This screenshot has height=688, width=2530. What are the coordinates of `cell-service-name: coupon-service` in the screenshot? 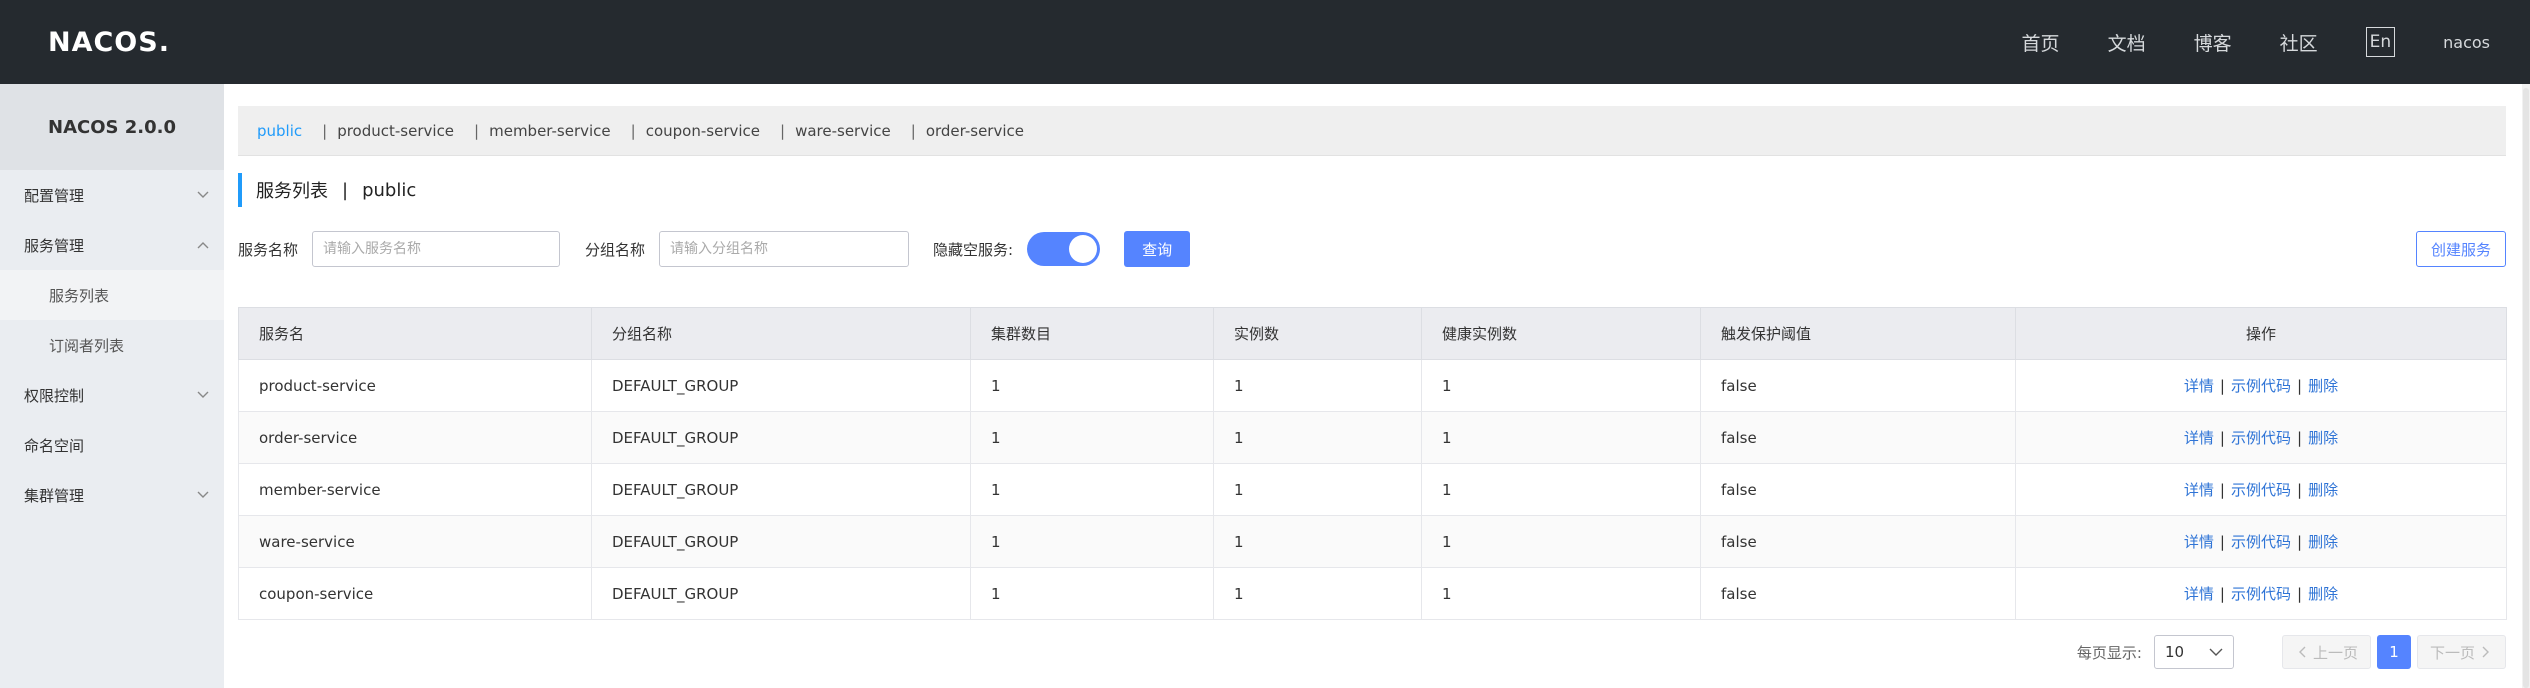 It's located at (415, 593).